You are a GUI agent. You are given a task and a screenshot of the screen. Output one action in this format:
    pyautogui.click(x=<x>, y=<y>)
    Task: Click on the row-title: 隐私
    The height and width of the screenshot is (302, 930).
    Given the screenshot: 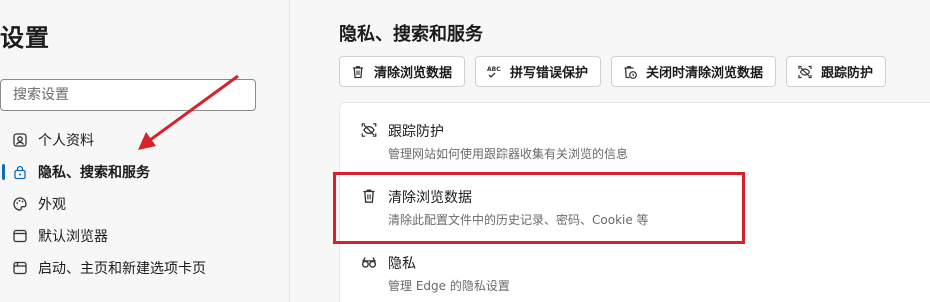 What is the action you would take?
    pyautogui.click(x=402, y=264)
    